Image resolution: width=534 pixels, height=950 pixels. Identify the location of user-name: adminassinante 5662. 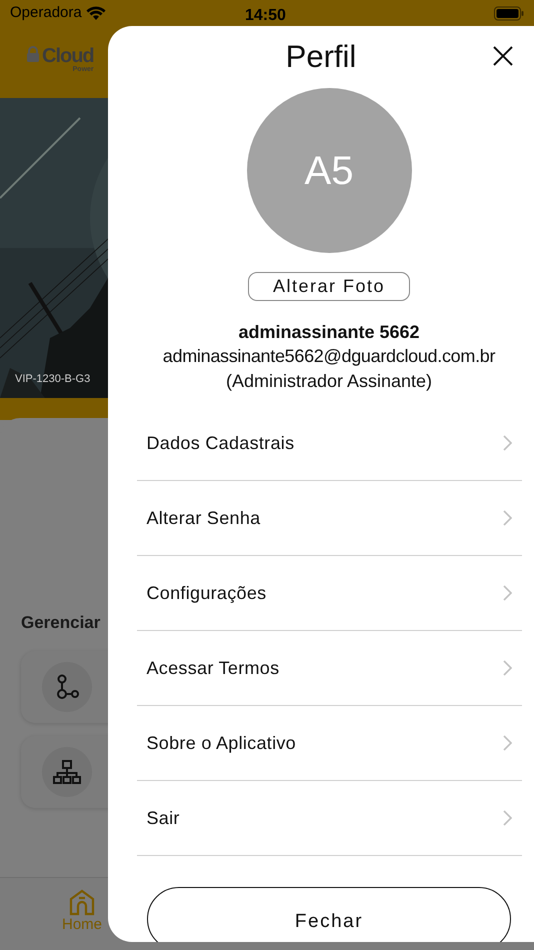
(329, 332).